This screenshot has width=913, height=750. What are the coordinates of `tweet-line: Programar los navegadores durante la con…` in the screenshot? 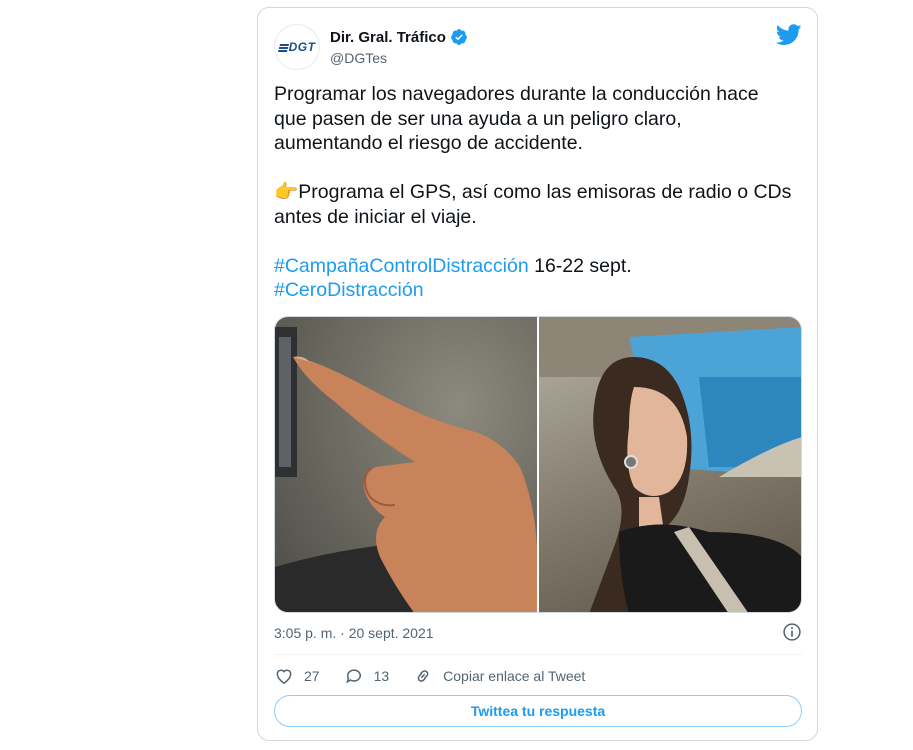 It's located at (516, 94).